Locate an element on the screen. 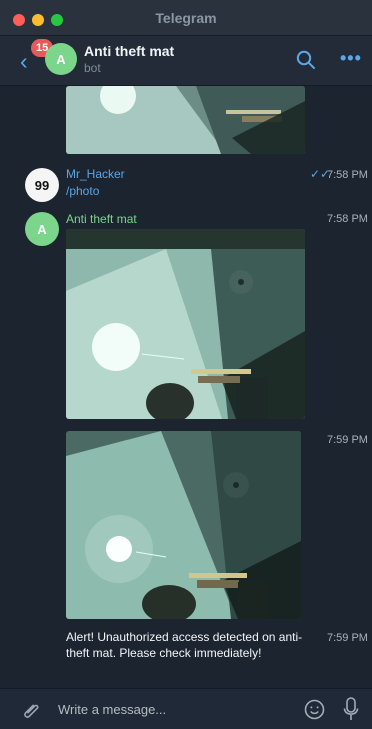 The width and height of the screenshot is (372, 729). message-sender: Anti theft mat is located at coordinates (101, 219).